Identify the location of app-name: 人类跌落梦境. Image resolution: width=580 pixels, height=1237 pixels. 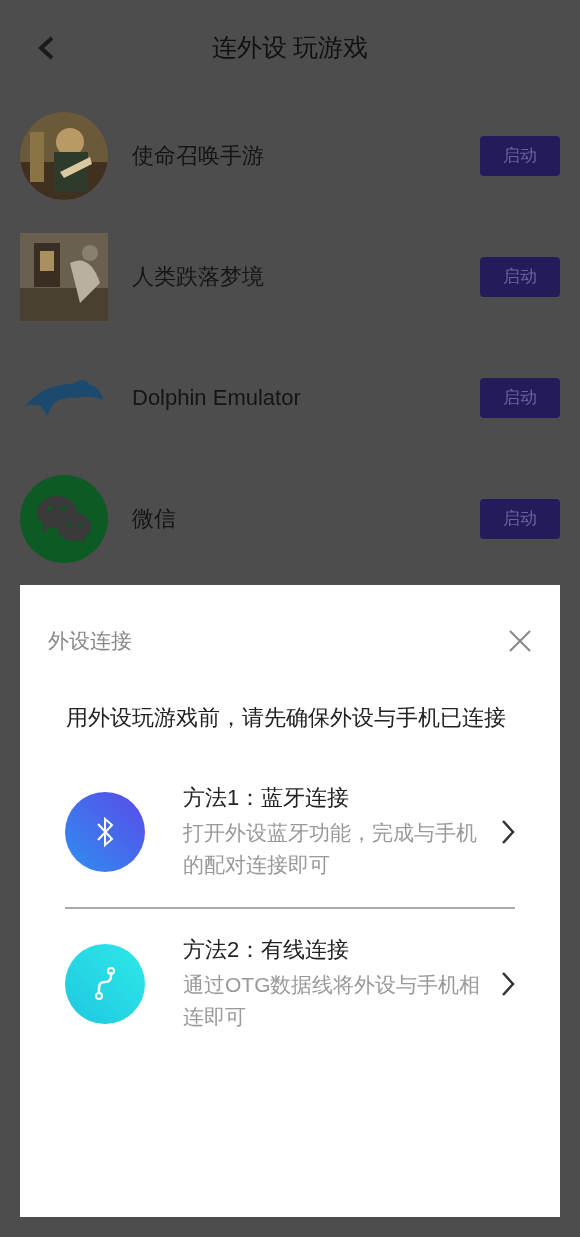
(198, 277).